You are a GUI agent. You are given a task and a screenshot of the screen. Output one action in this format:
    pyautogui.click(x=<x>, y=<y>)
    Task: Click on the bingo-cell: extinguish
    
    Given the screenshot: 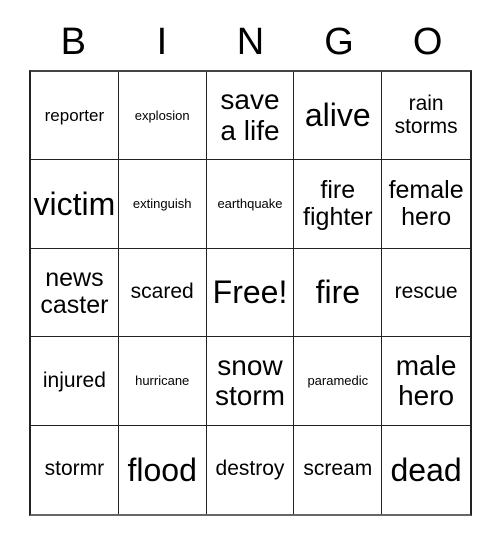 What is the action you would take?
    pyautogui.click(x=162, y=204)
    